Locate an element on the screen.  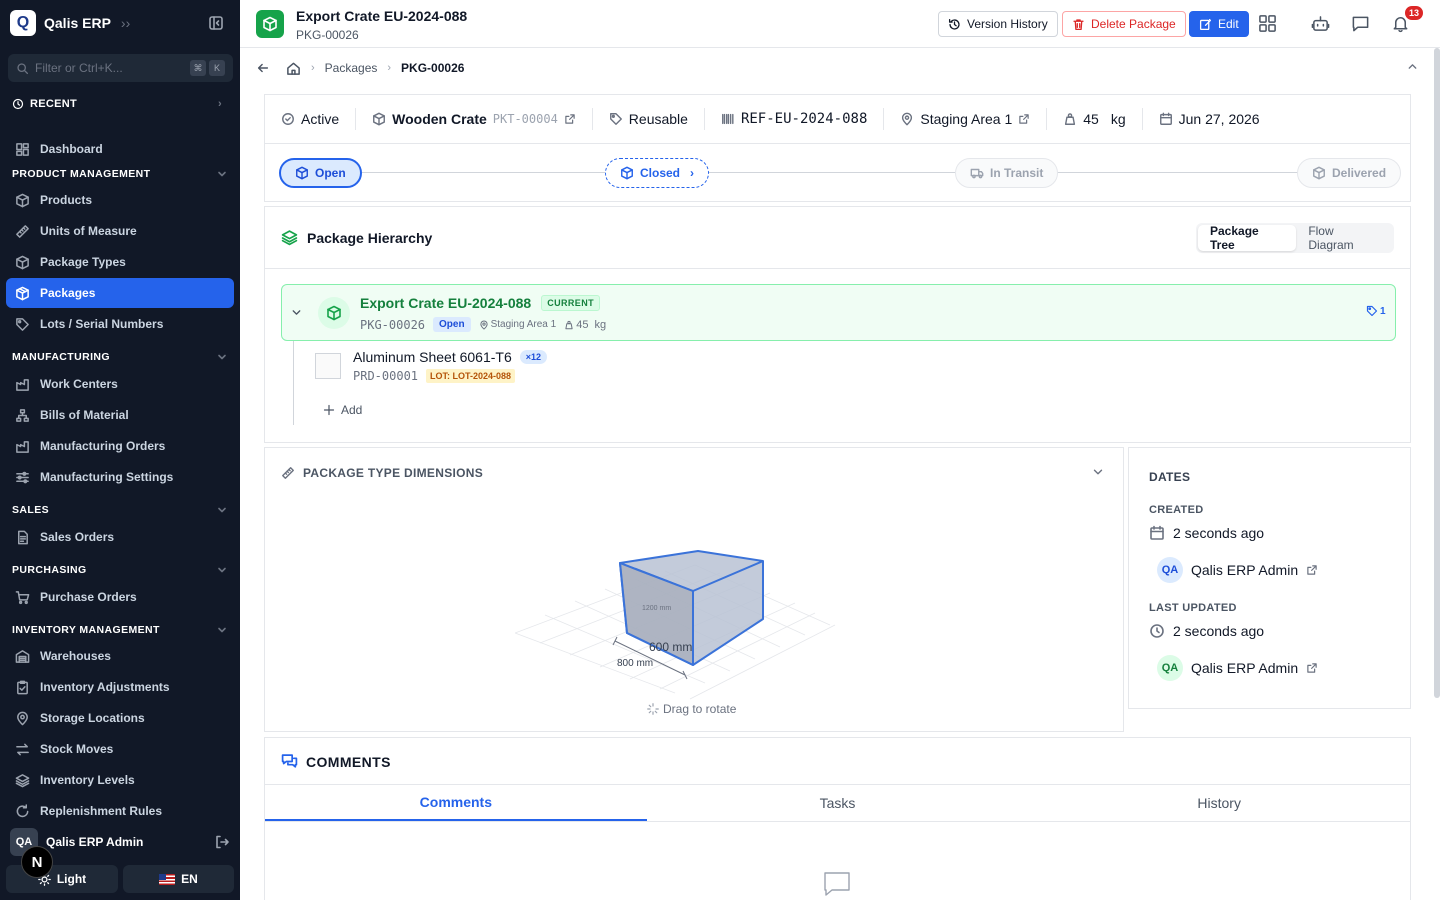
crate-3d-view: 1200 mm 600 mm 800 mm is located at coordinates (680, 628).